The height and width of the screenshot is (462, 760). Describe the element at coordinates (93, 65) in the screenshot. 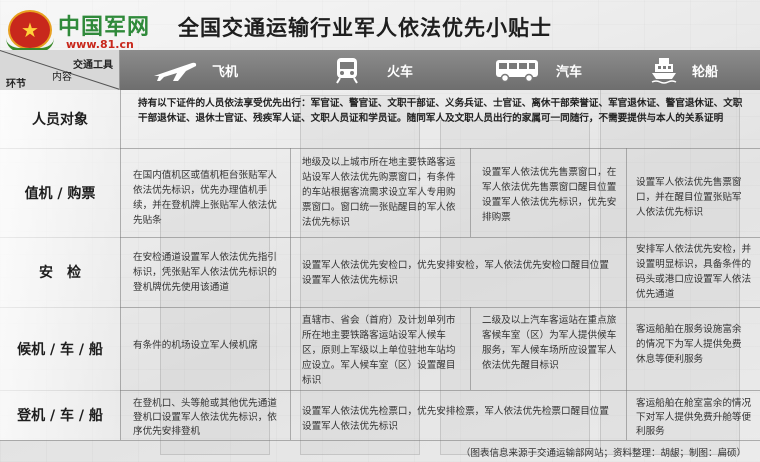

I see `corner-label-vehicle: 交通工具` at that location.